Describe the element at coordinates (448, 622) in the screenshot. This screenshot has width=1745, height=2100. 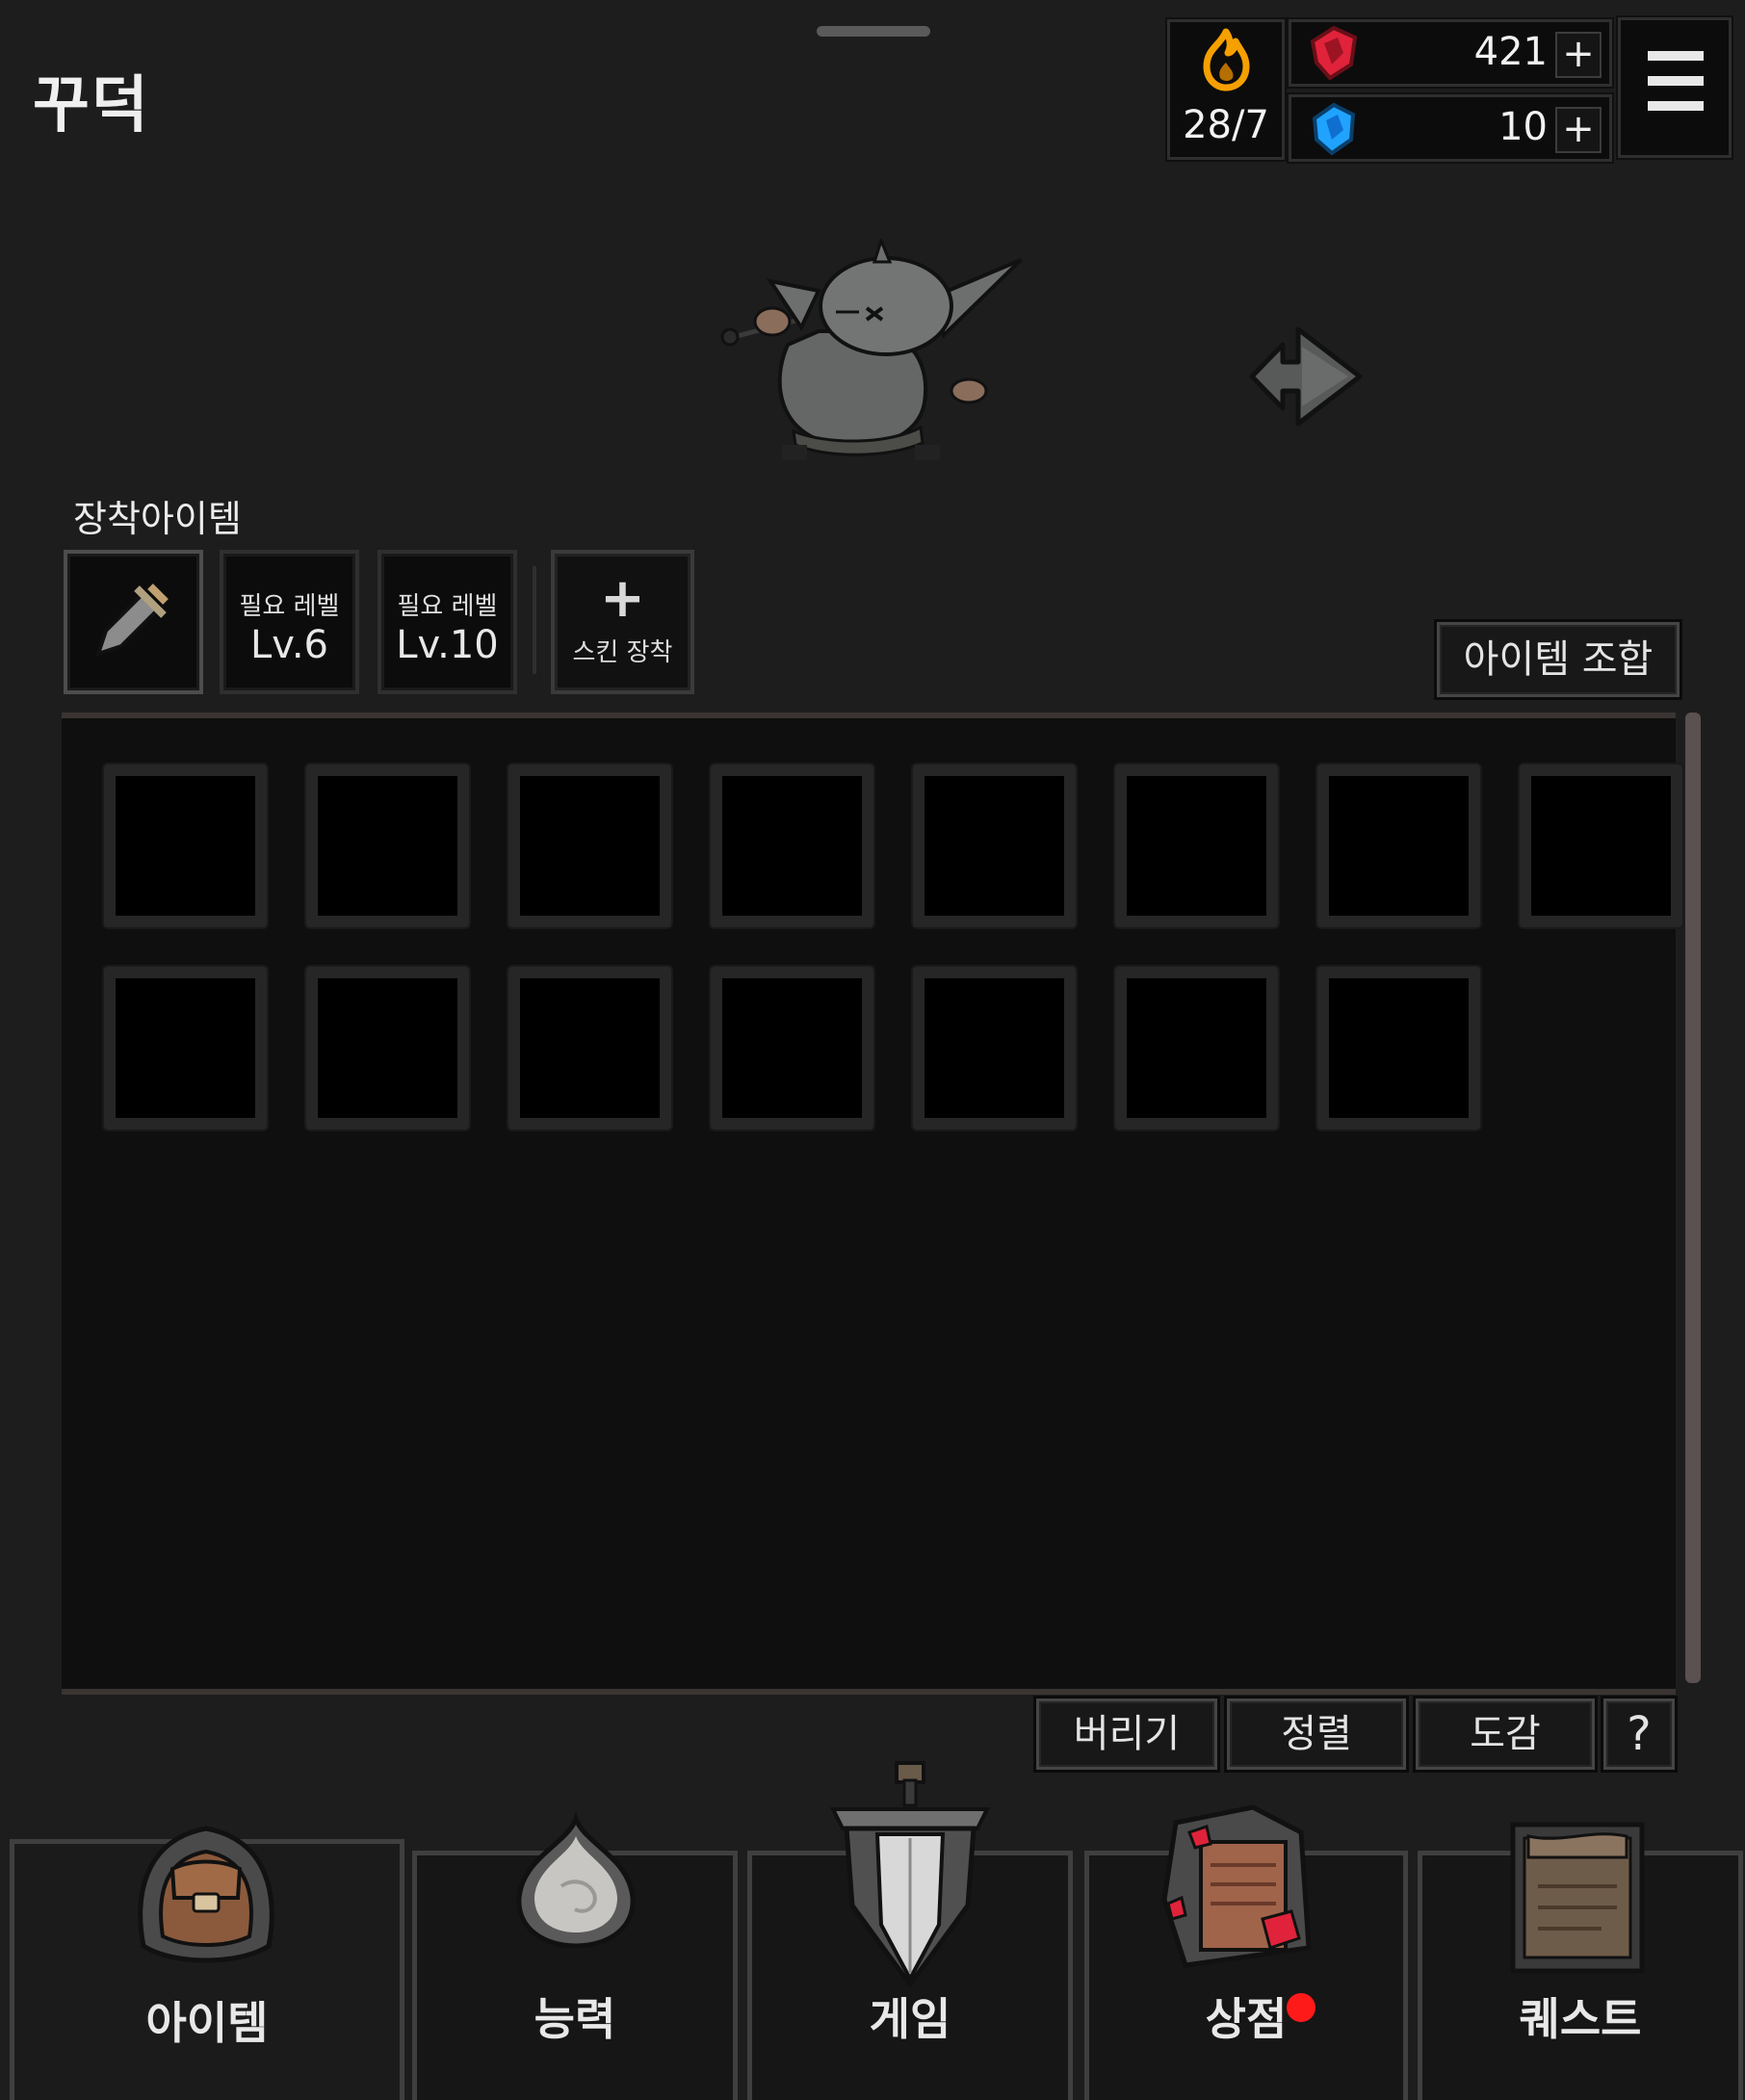
I see `equip-slot-locked-2: 필요 레벨 Lv.10` at that location.